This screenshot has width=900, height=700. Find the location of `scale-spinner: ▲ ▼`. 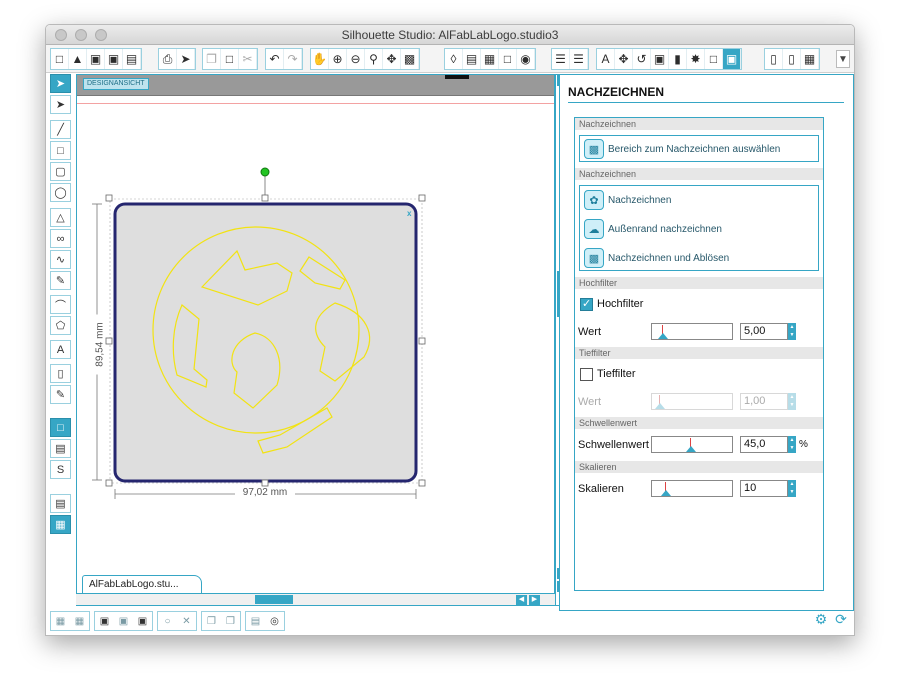

scale-spinner: ▲ ▼ is located at coordinates (792, 488).